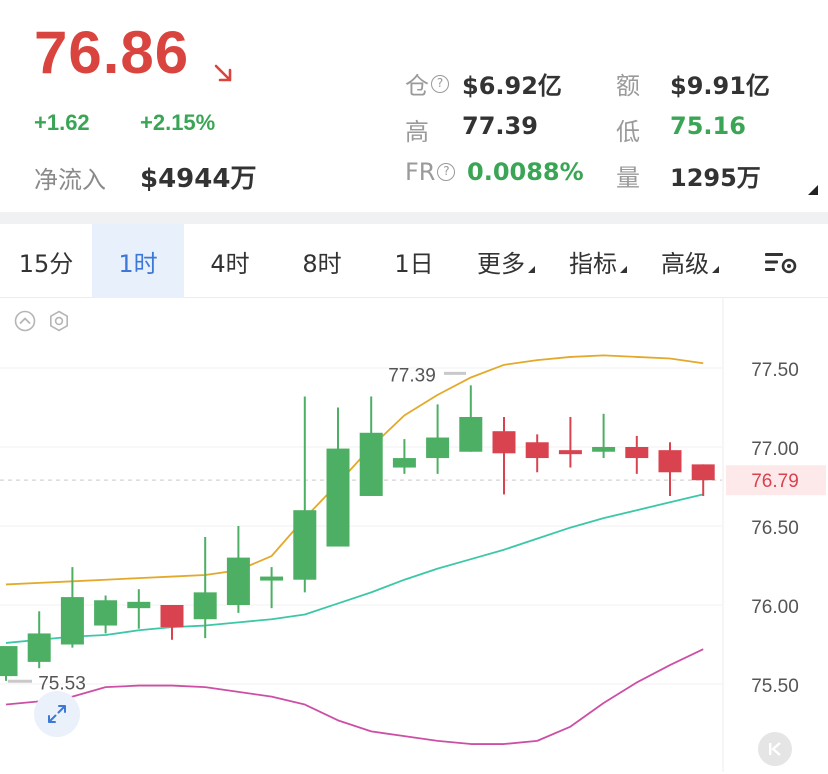 This screenshot has height=774, width=828. I want to click on interval-tabs: 15分 1时 4时 8时 1日 更多 指标 高级, so click(414, 261).